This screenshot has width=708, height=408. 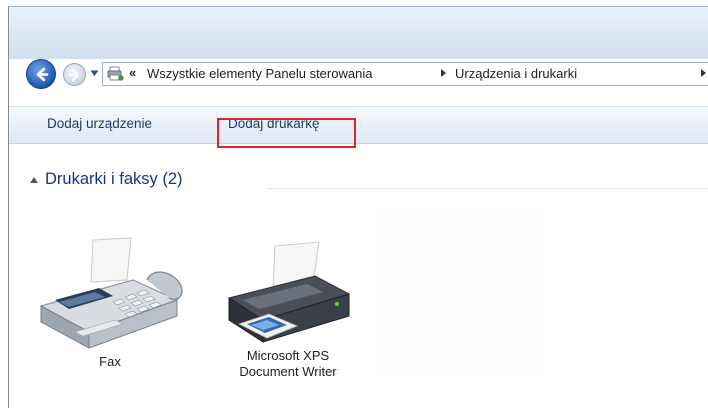 What do you see at coordinates (111, 293) in the screenshot?
I see `fax-icon` at bounding box center [111, 293].